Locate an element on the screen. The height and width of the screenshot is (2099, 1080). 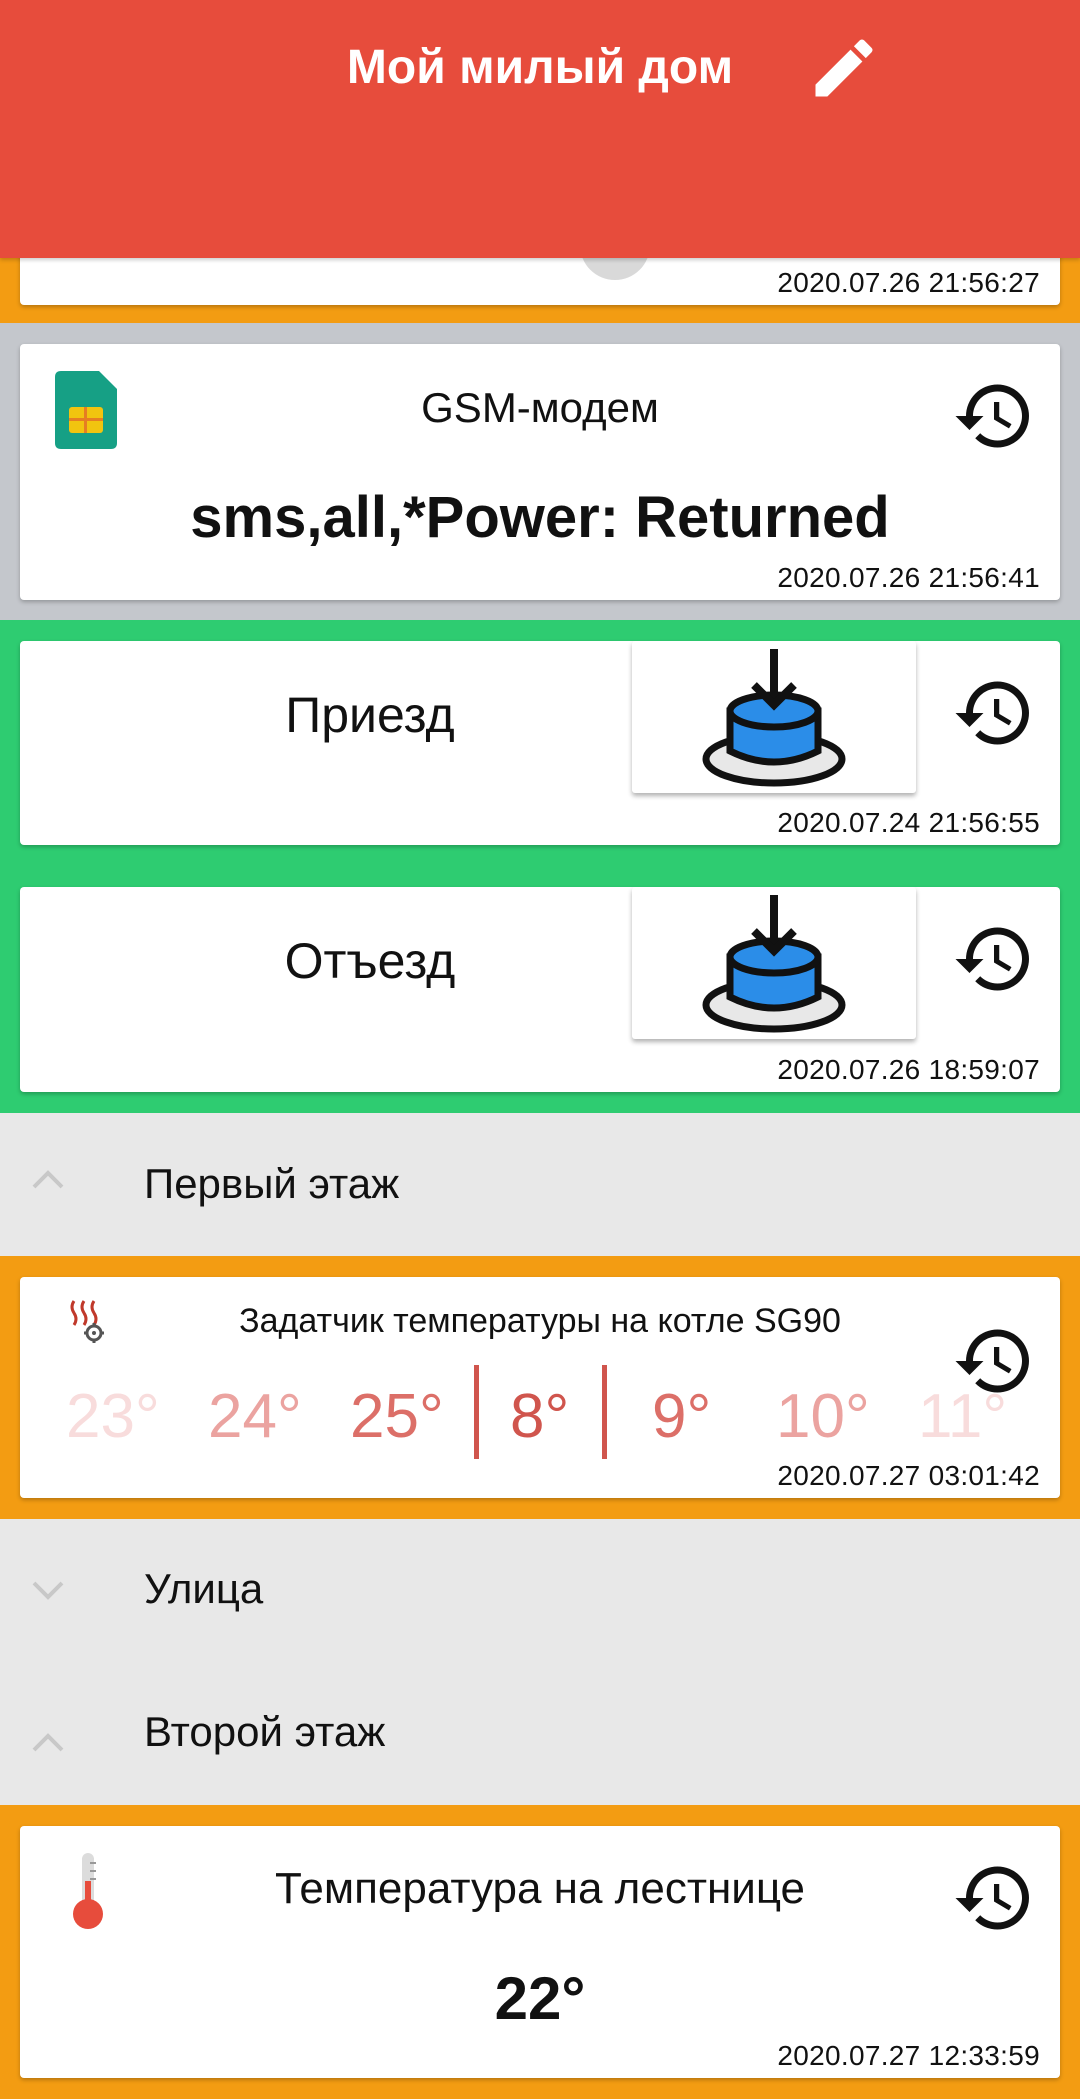
card-departure: Отъезд 2020.07.26 18:59:07 is located at coordinates (540, 989).